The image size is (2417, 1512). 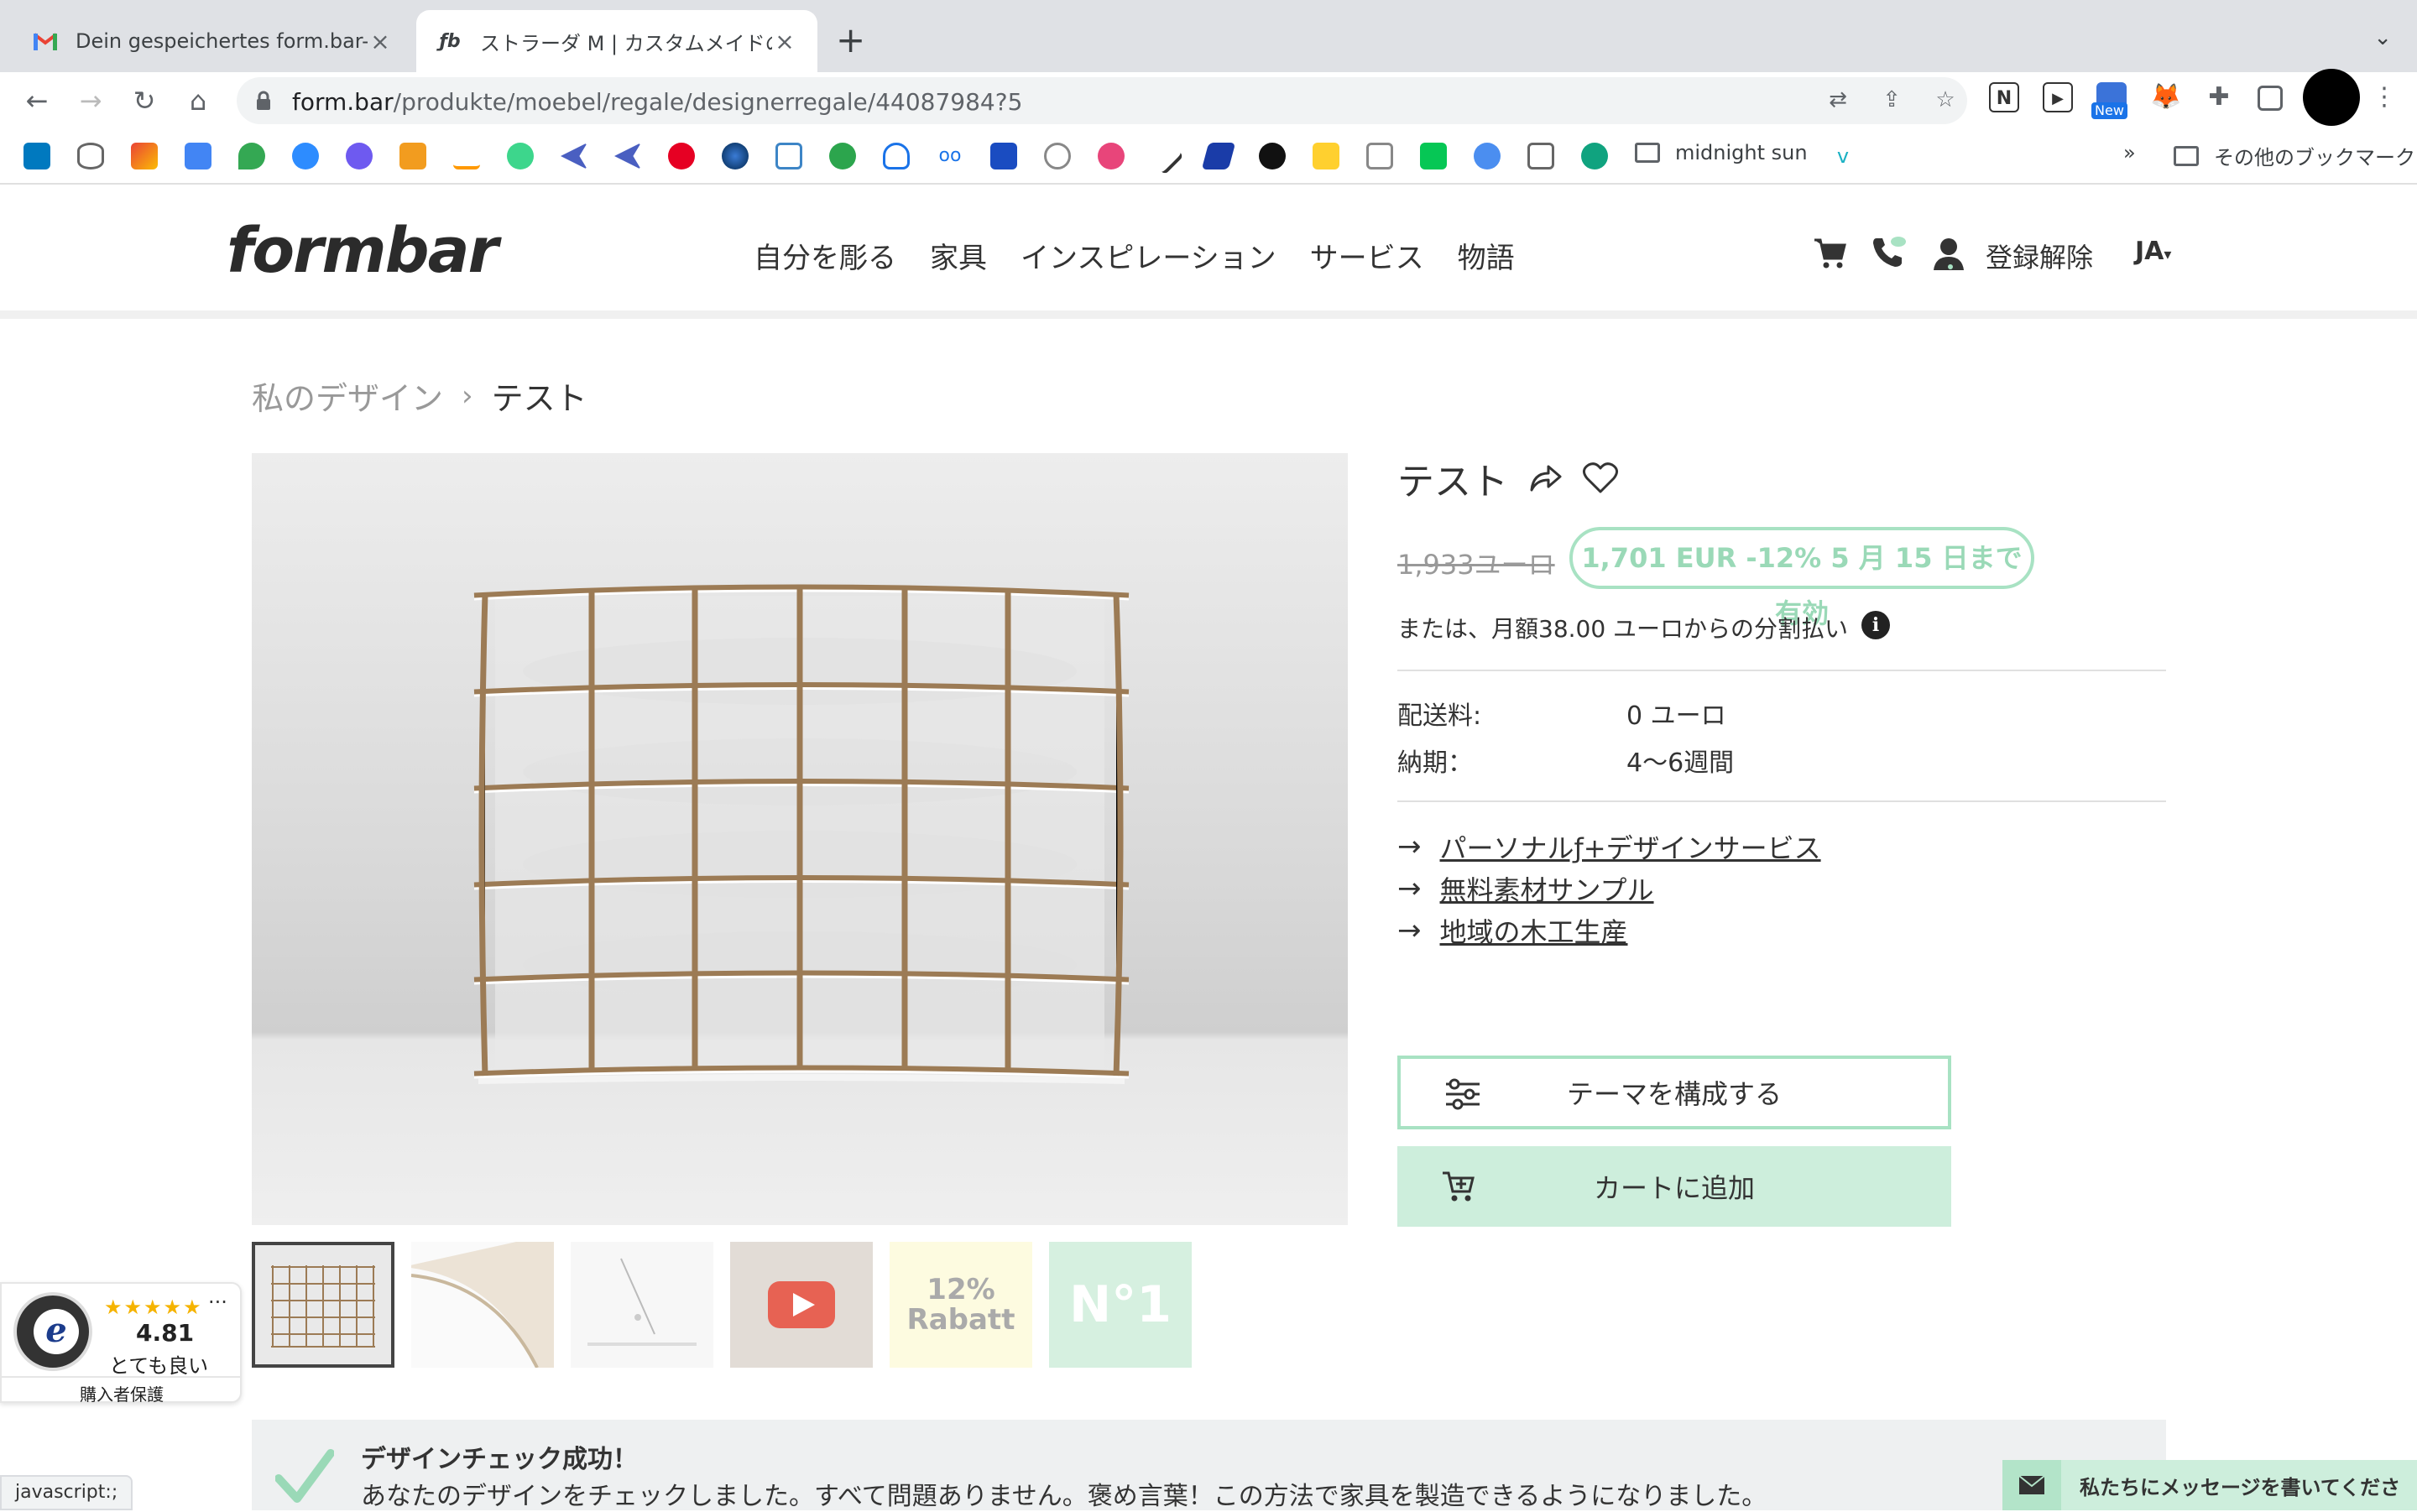 What do you see at coordinates (2209, 1485) in the screenshot?
I see `chat-message-bar: 私たちにメッセージを書いてくださ` at bounding box center [2209, 1485].